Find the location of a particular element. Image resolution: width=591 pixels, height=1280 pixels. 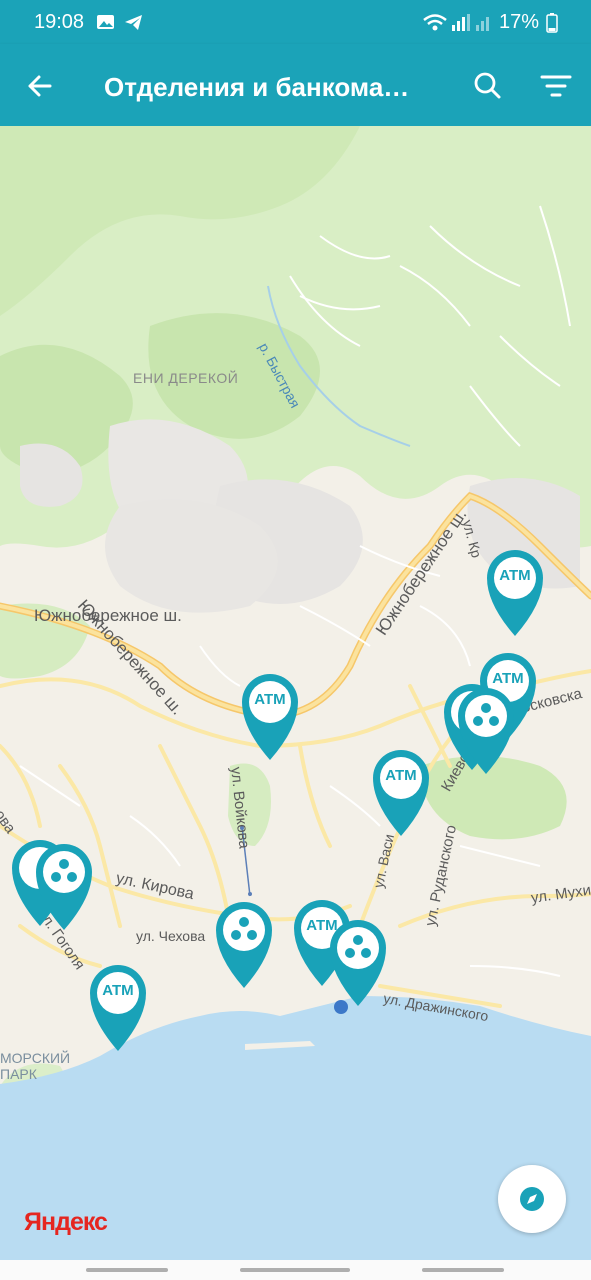

battery-icon is located at coordinates (552, 23).